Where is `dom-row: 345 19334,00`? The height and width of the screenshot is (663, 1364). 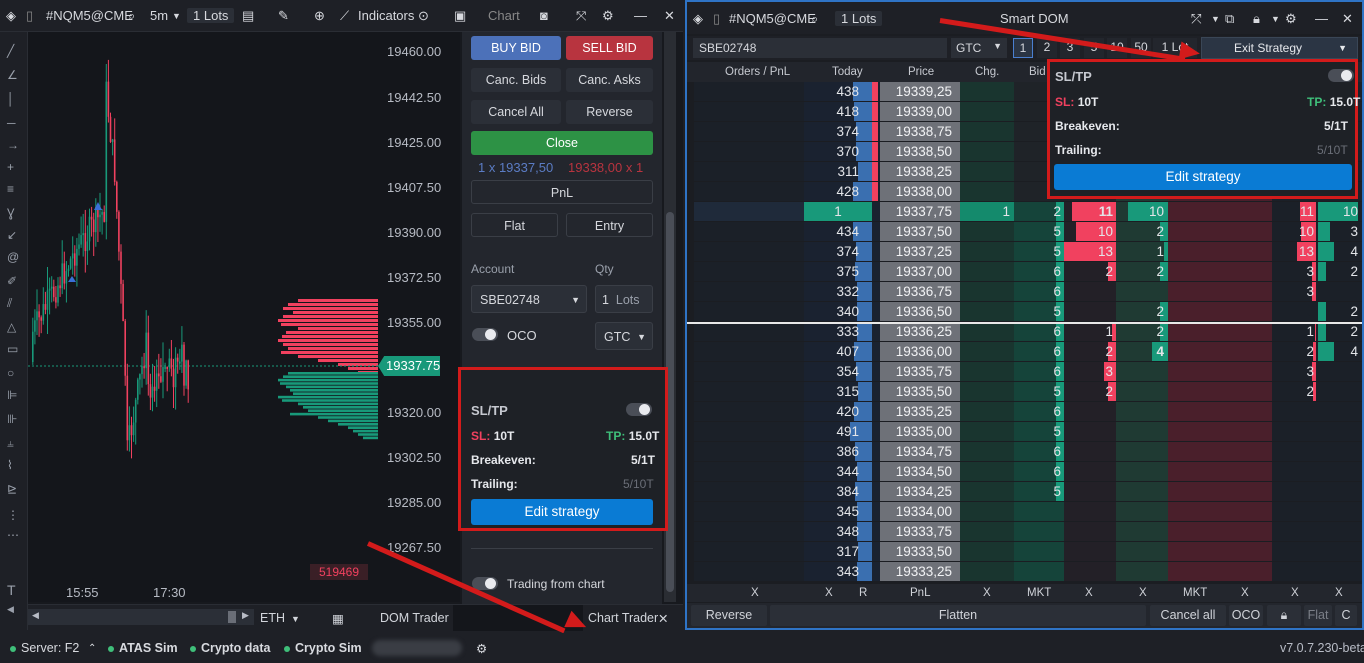
dom-row: 345 19334,00 is located at coordinates (1028, 512).